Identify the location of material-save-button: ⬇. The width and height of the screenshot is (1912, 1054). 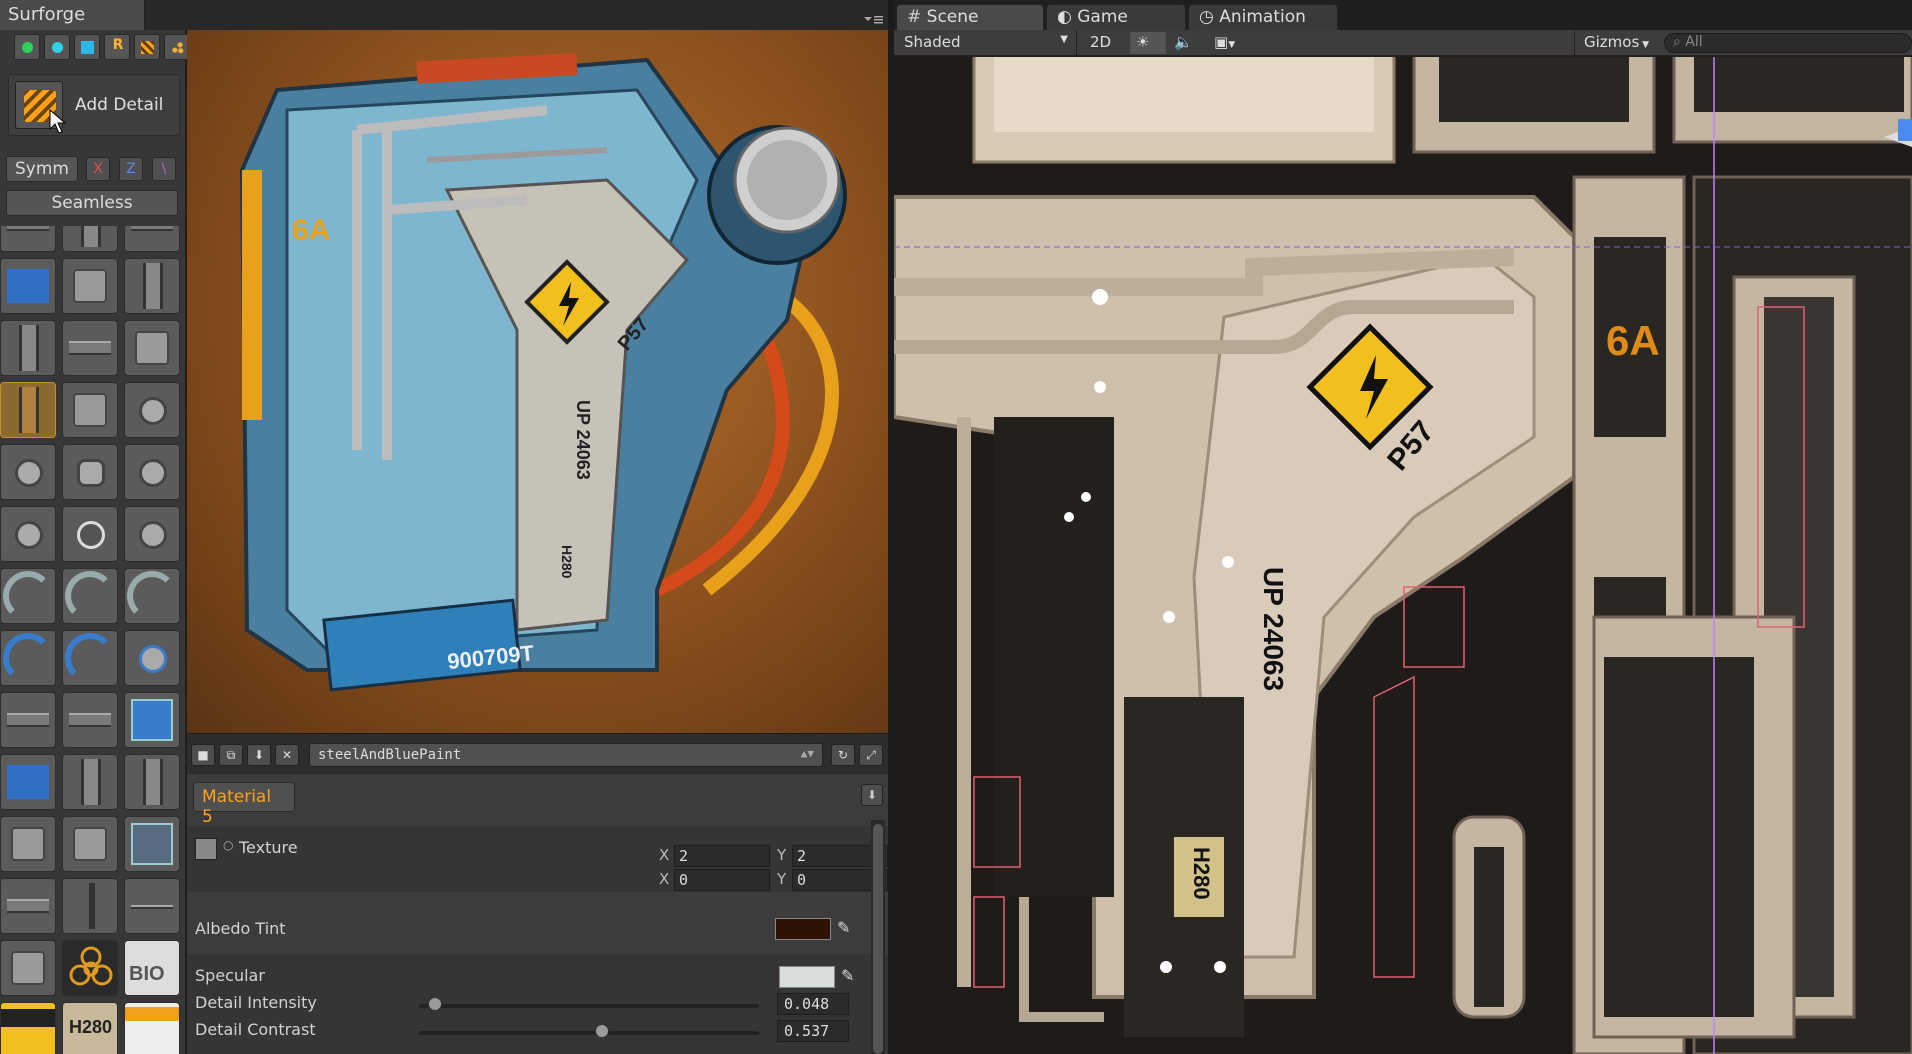
(259, 755).